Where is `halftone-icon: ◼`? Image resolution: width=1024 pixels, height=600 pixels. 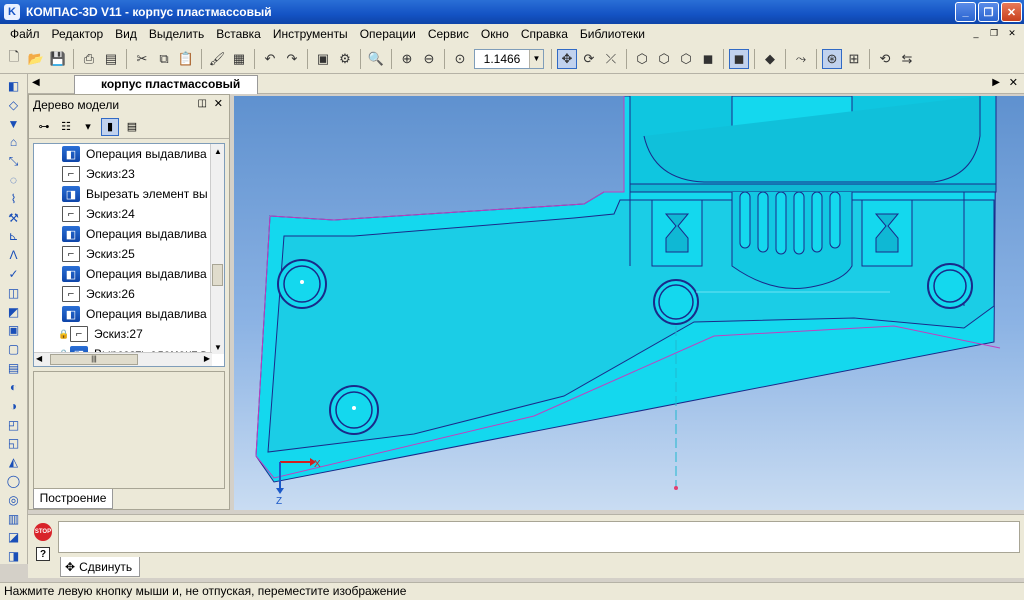 halftone-icon: ◼ is located at coordinates (708, 59).